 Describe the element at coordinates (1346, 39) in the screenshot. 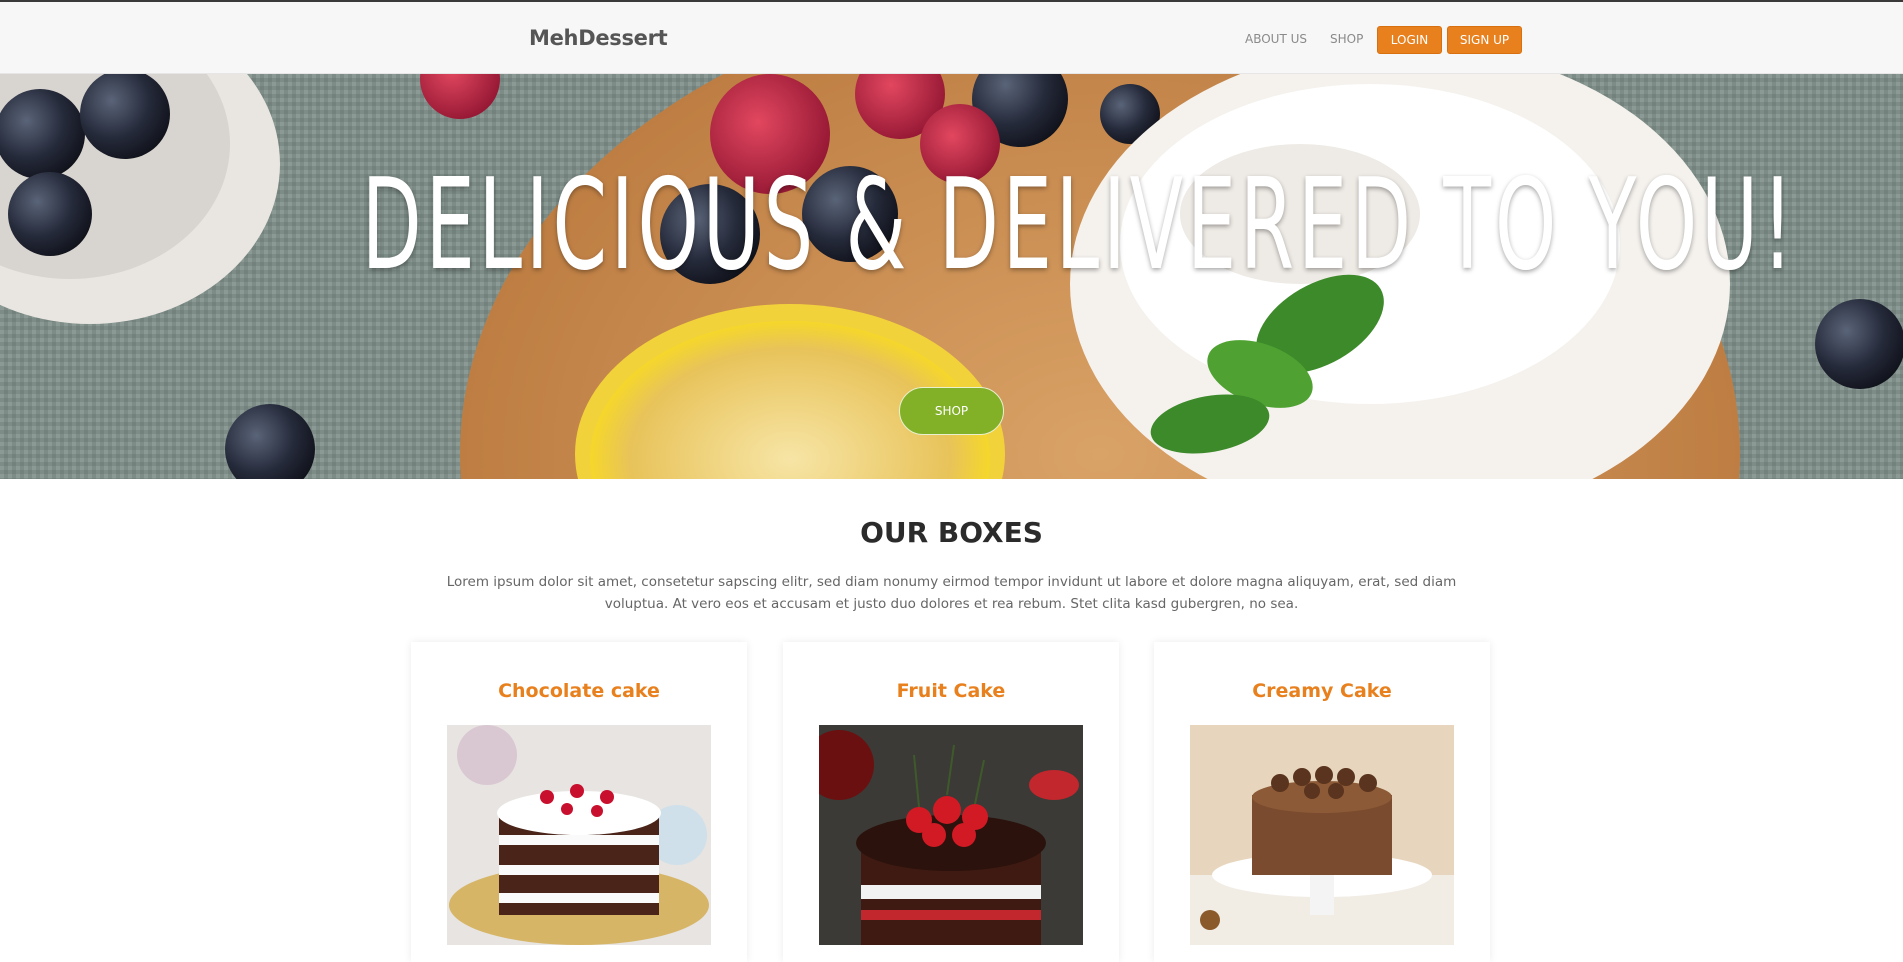

I see `nav-link-shop: SHOP` at that location.